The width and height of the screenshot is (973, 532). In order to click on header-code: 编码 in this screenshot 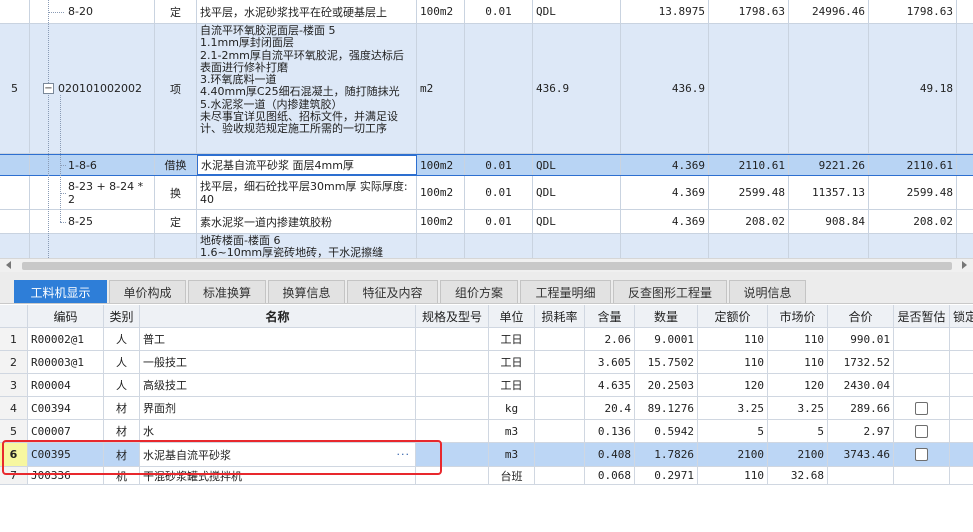, I will do `click(66, 316)`.